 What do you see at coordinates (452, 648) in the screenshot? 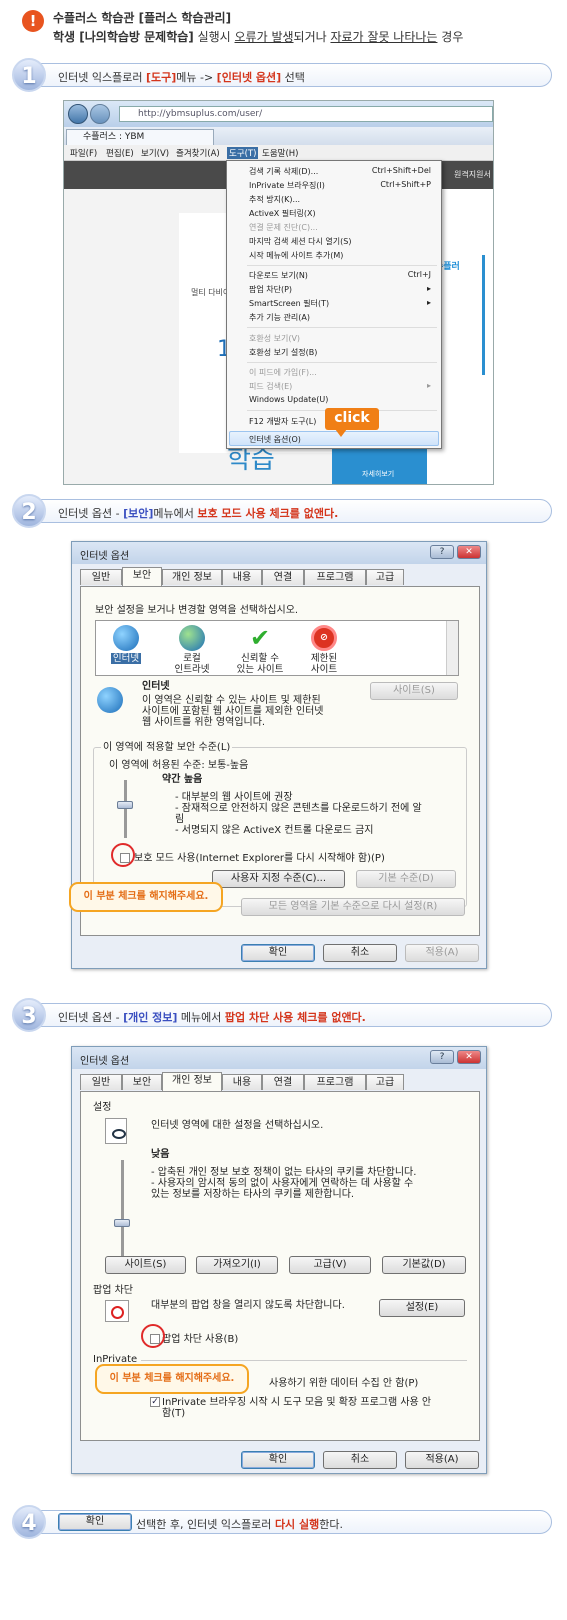
I see `zone-scrollbar` at bounding box center [452, 648].